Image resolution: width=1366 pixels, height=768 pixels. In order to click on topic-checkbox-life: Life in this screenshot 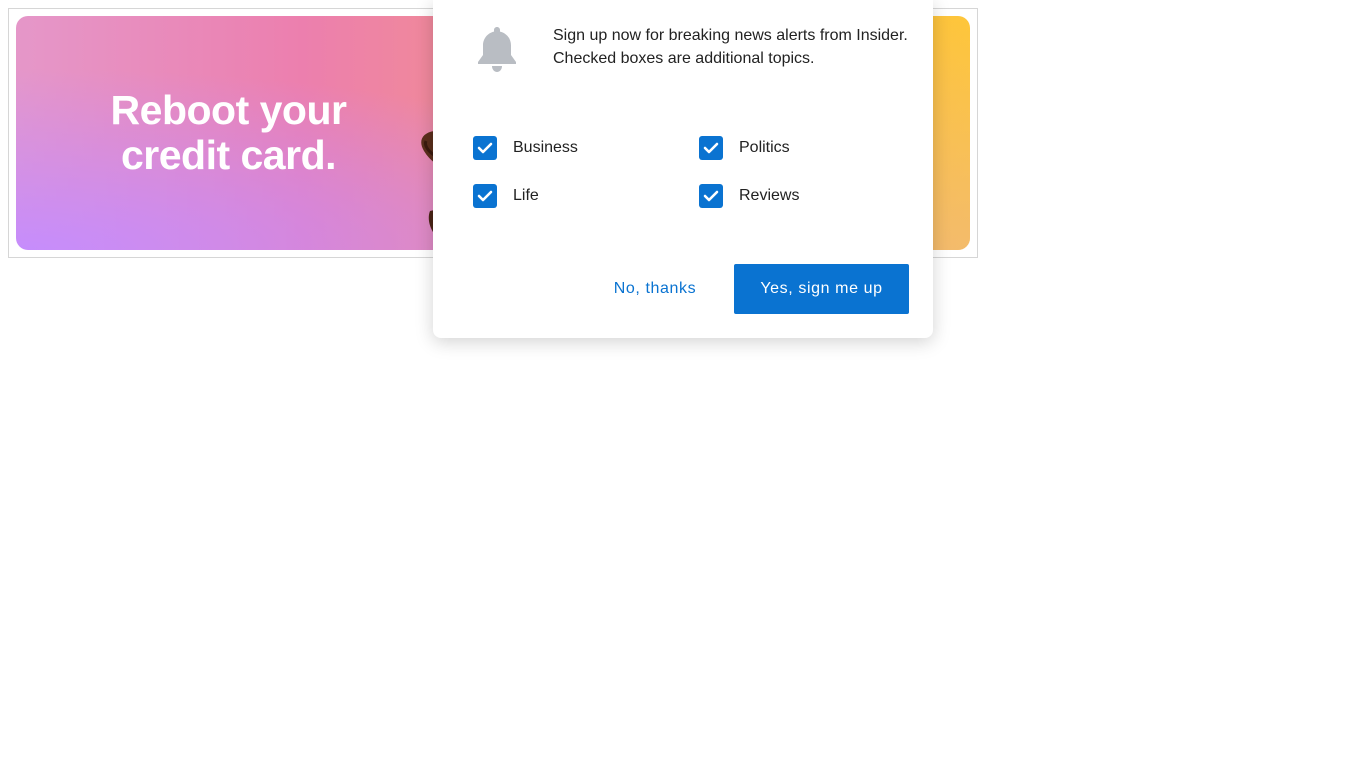, I will do `click(506, 196)`.